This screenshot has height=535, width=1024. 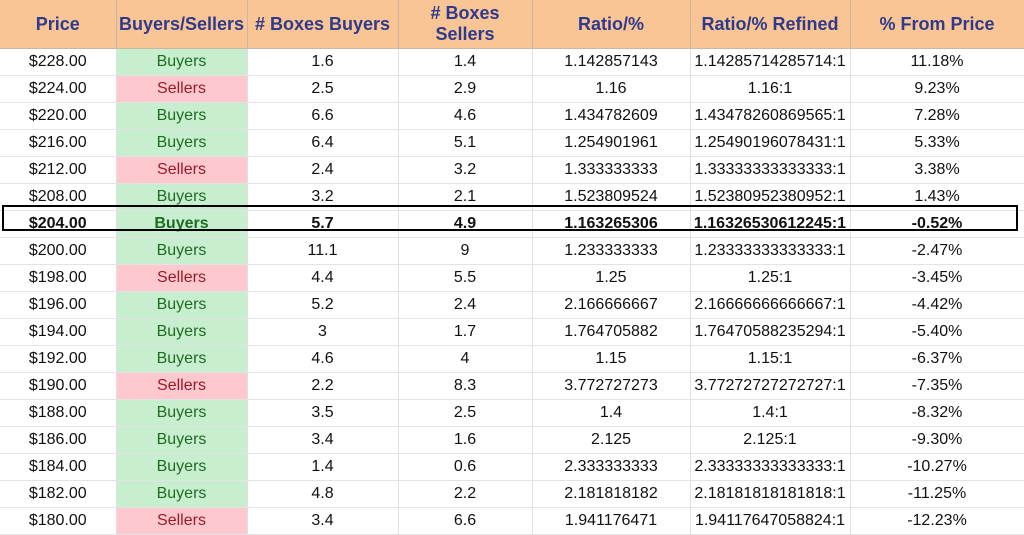 I want to click on cell-pct-from-price: 5.33%, so click(x=937, y=143).